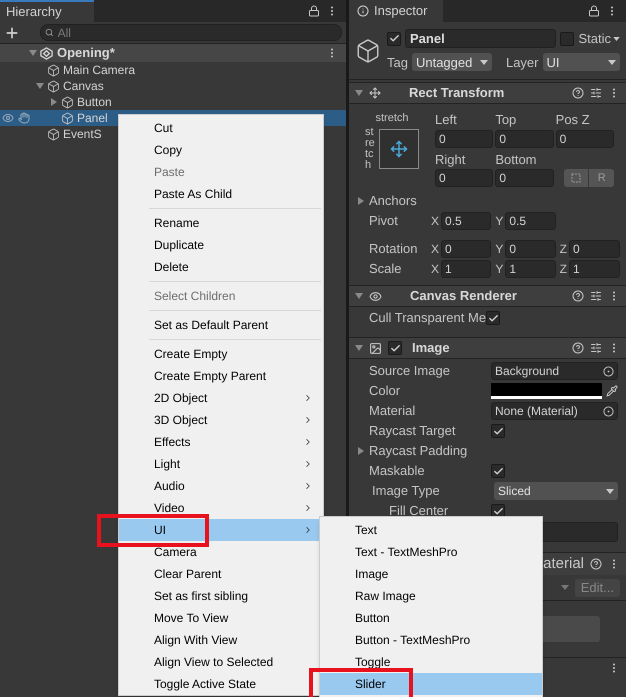 This screenshot has height=697, width=626. Describe the element at coordinates (384, 221) in the screenshot. I see `property-label: Pivot` at that location.